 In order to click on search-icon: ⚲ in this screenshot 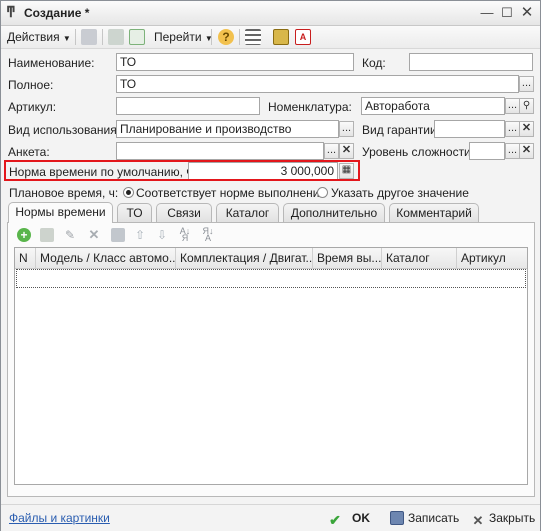, I will do `click(526, 106)`.